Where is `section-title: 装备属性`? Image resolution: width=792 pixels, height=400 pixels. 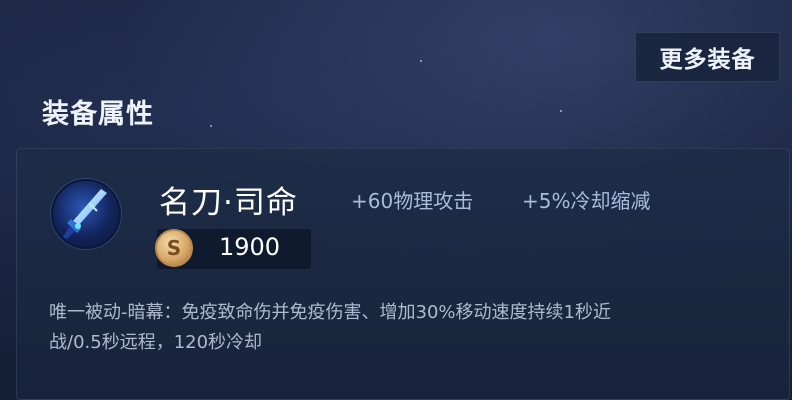
section-title: 装备属性 is located at coordinates (98, 114).